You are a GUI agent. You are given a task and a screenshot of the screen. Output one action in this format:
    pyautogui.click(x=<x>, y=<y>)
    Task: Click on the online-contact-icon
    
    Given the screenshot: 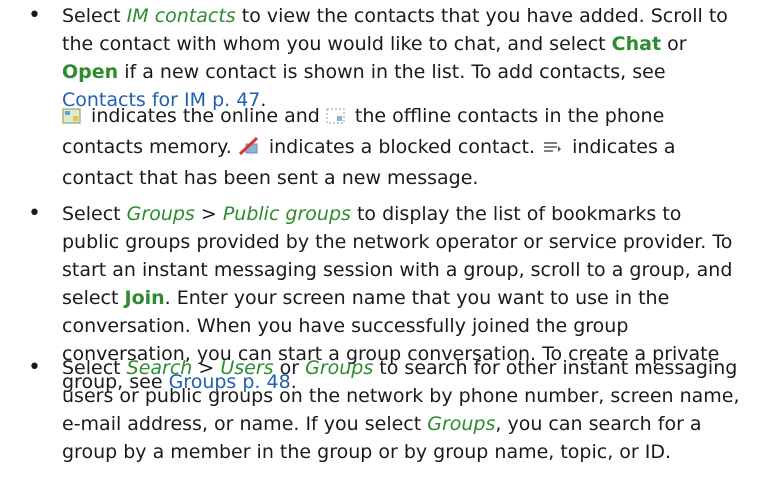 What is the action you would take?
    pyautogui.click(x=72, y=119)
    